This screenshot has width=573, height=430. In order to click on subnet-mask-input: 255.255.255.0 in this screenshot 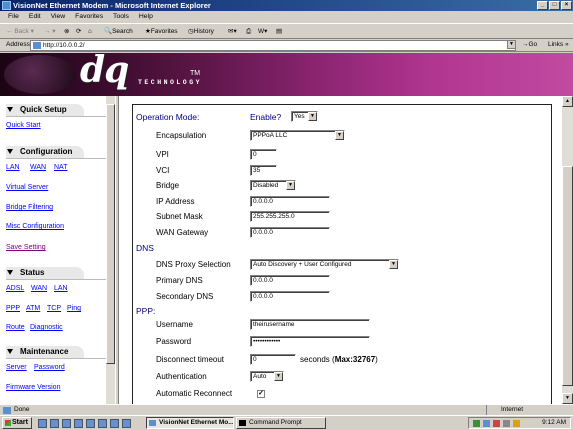, I will do `click(290, 216)`.